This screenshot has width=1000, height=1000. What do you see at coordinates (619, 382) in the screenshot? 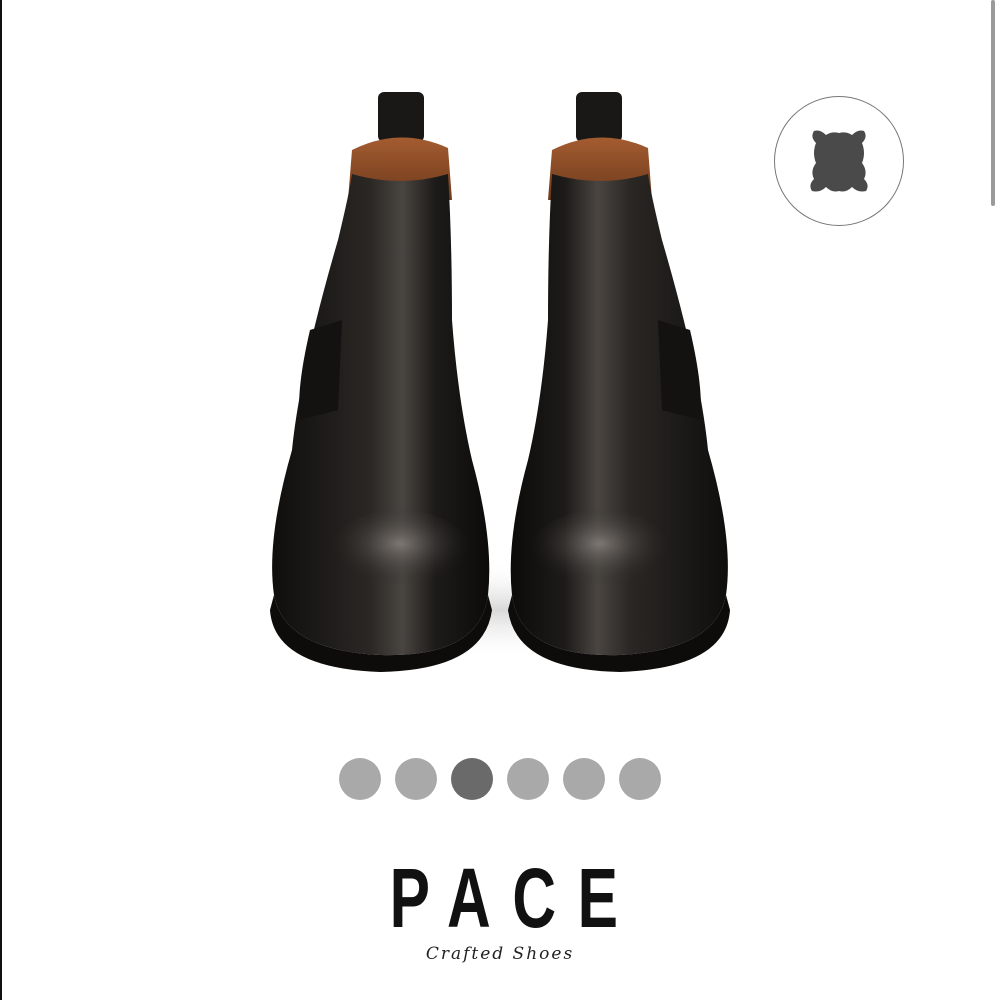
I see `right-boot` at bounding box center [619, 382].